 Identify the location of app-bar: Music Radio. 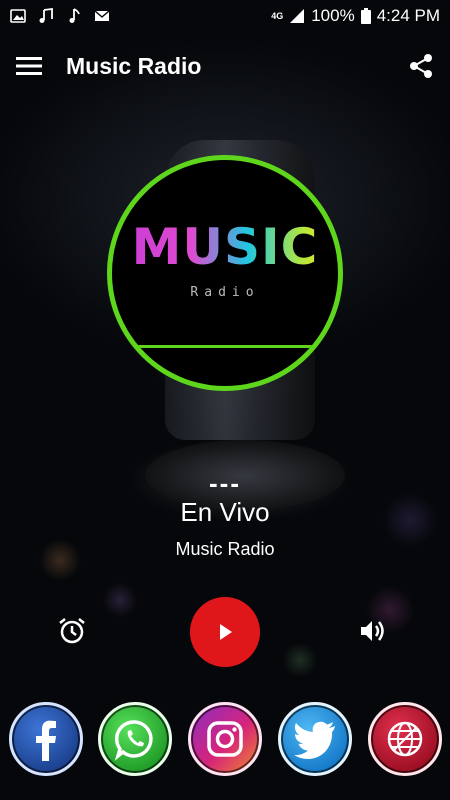
(225, 66).